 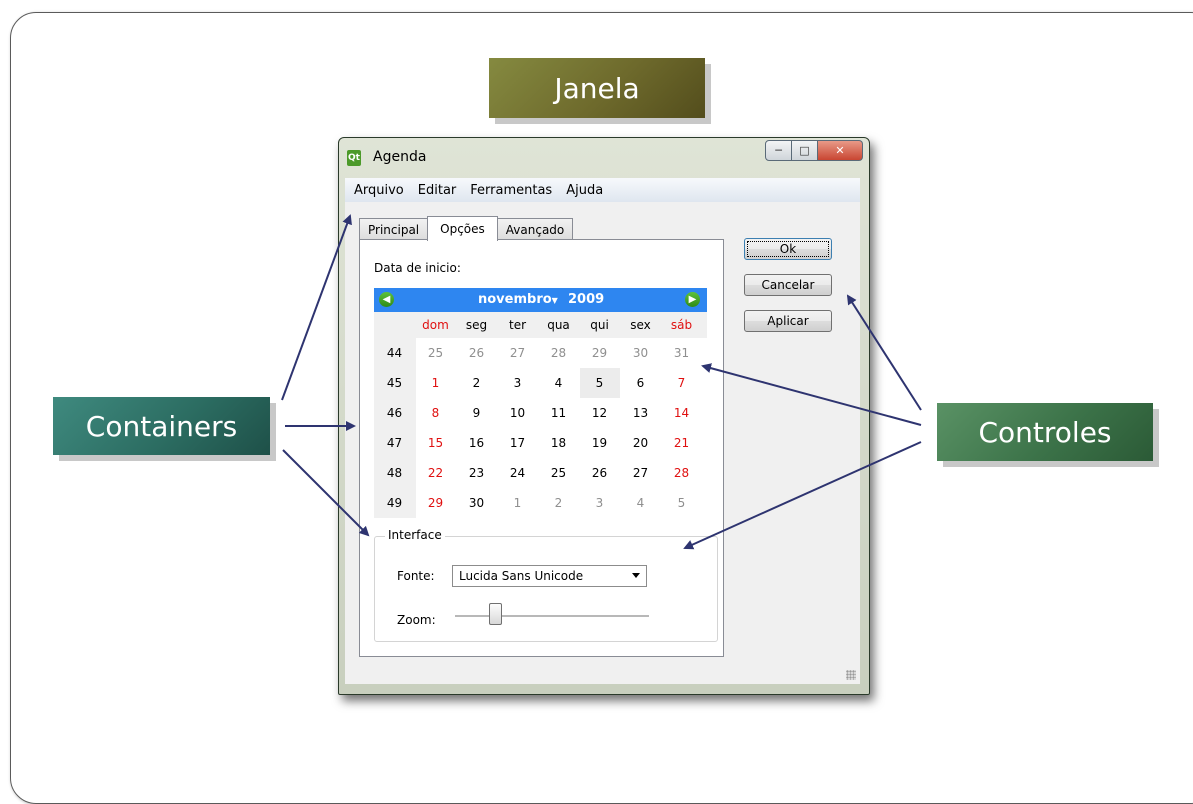 What do you see at coordinates (640, 383) in the screenshot?
I see `calendar-day: 6` at bounding box center [640, 383].